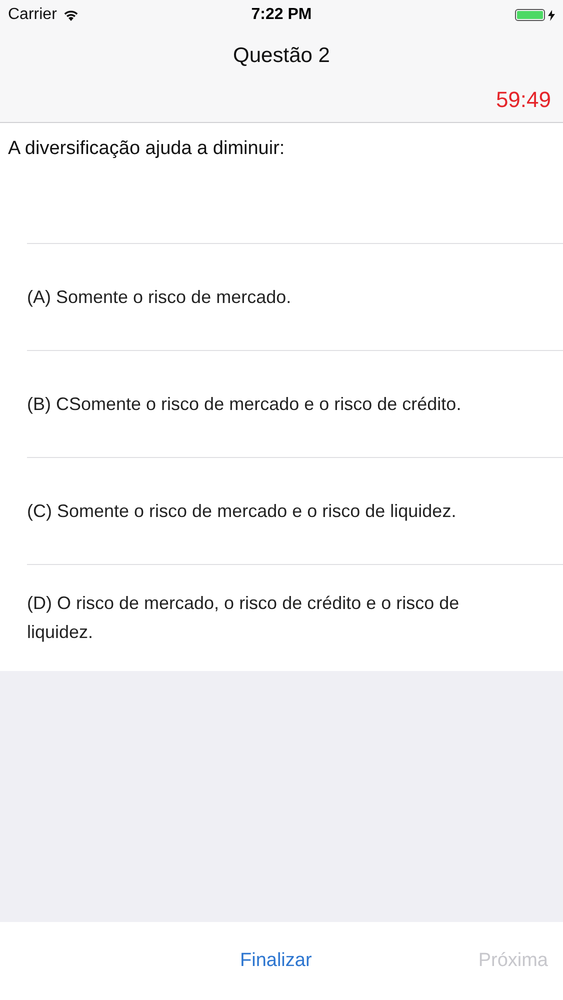  I want to click on answer-option: (C) Somente o risco de mercado e o risco de liquidez., so click(295, 510).